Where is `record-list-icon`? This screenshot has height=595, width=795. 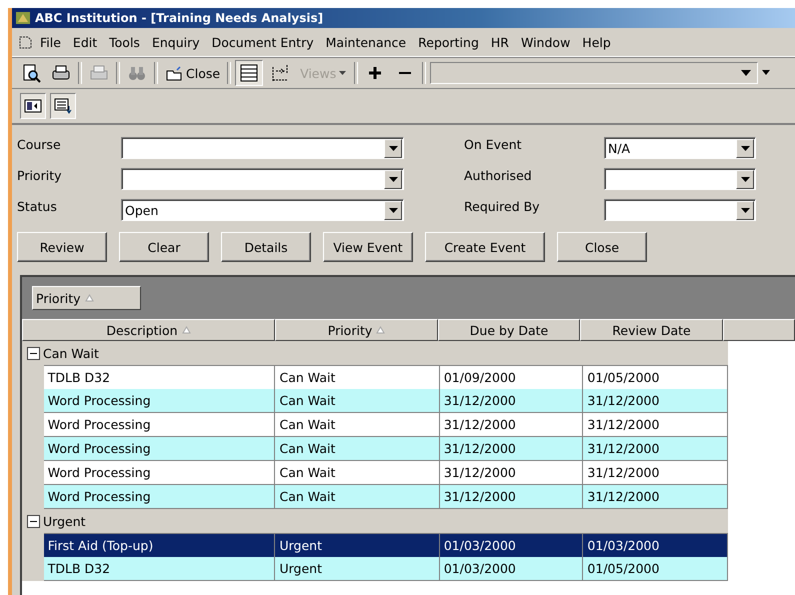
record-list-icon is located at coordinates (63, 106).